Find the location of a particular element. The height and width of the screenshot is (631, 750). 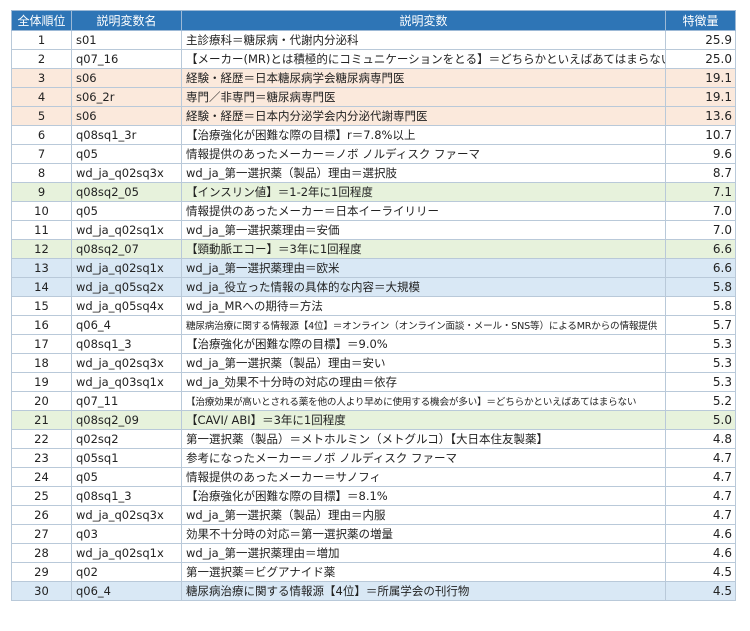

feature-importance-cell: 7.1 is located at coordinates (700, 192).